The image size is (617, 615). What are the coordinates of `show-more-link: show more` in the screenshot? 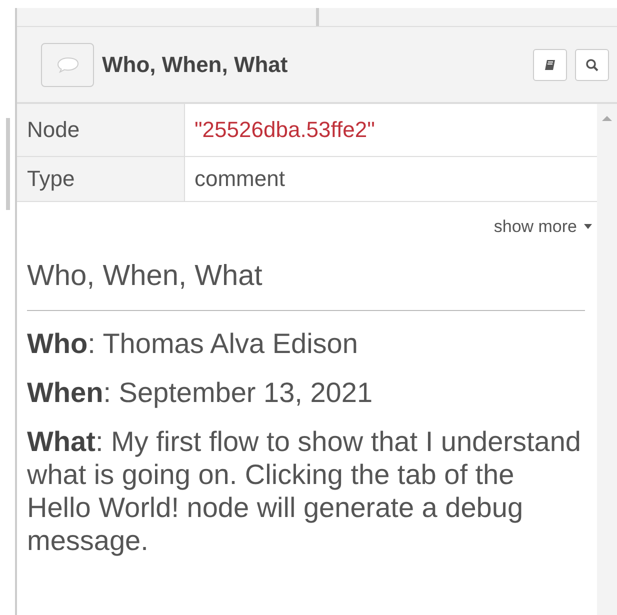 It's located at (307, 220).